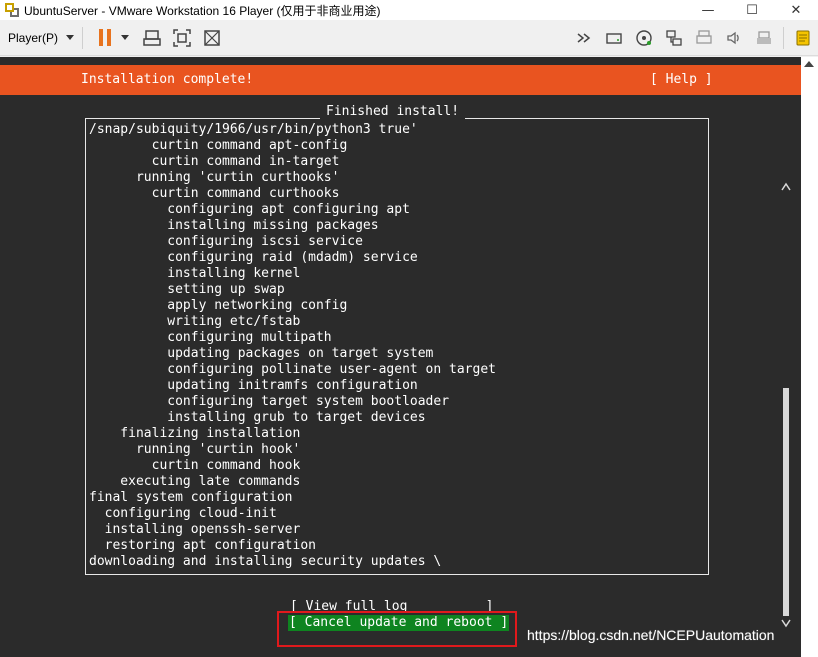 The height and width of the screenshot is (657, 818). What do you see at coordinates (614, 38) in the screenshot?
I see `hard-disk-icon` at bounding box center [614, 38].